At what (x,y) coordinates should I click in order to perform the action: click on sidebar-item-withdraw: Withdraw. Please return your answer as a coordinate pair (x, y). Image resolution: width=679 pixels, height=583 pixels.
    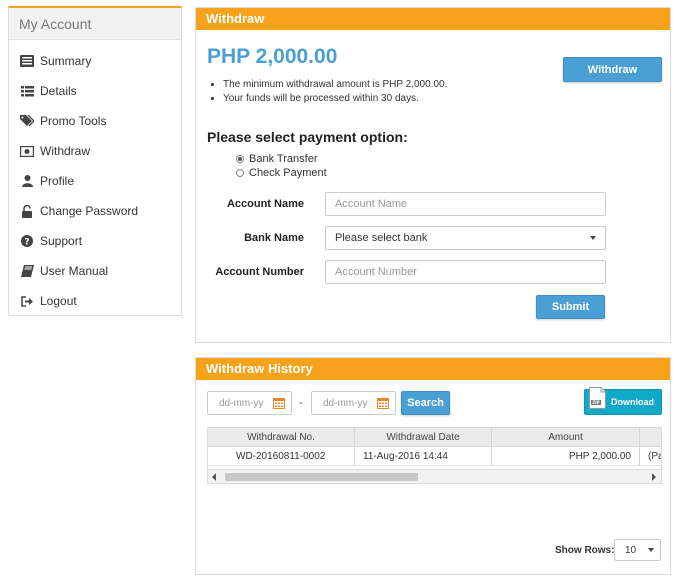
    Looking at the image, I should click on (95, 151).